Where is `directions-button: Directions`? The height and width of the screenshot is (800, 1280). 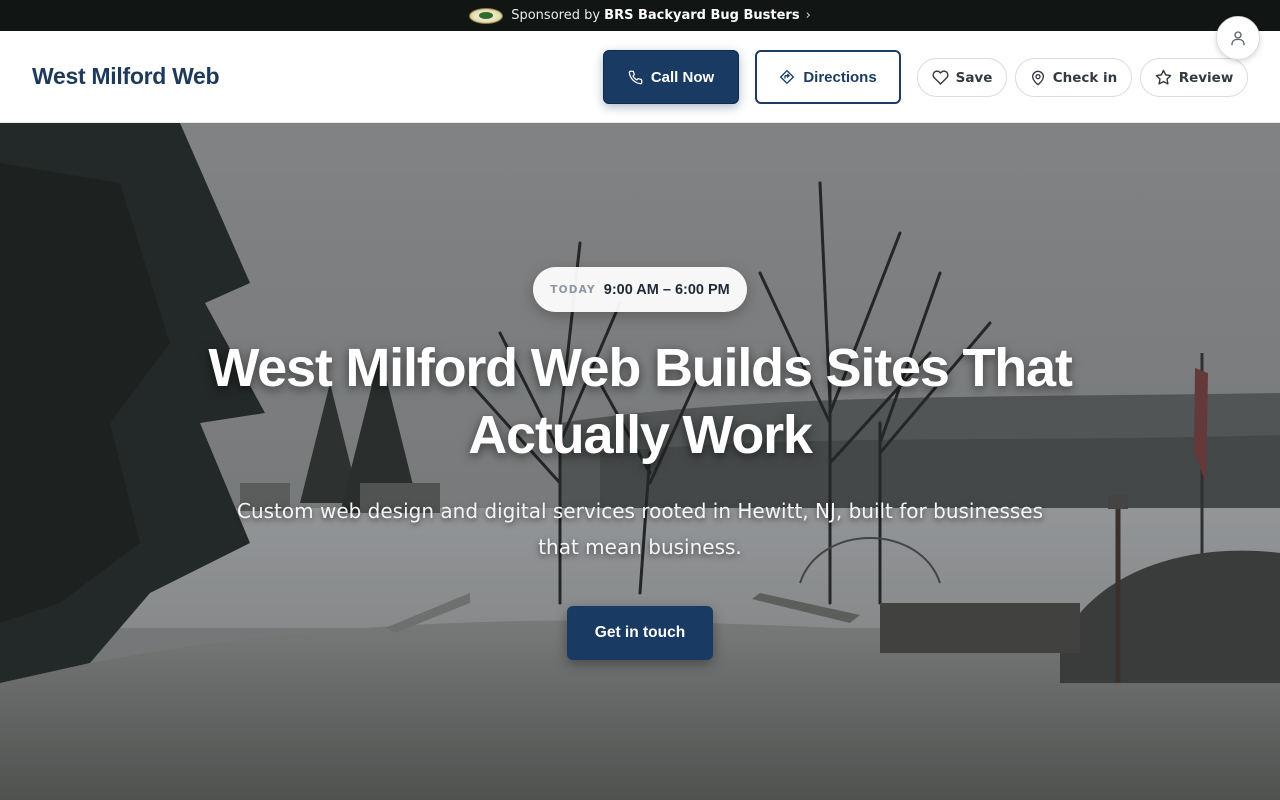
directions-button: Directions is located at coordinates (828, 77).